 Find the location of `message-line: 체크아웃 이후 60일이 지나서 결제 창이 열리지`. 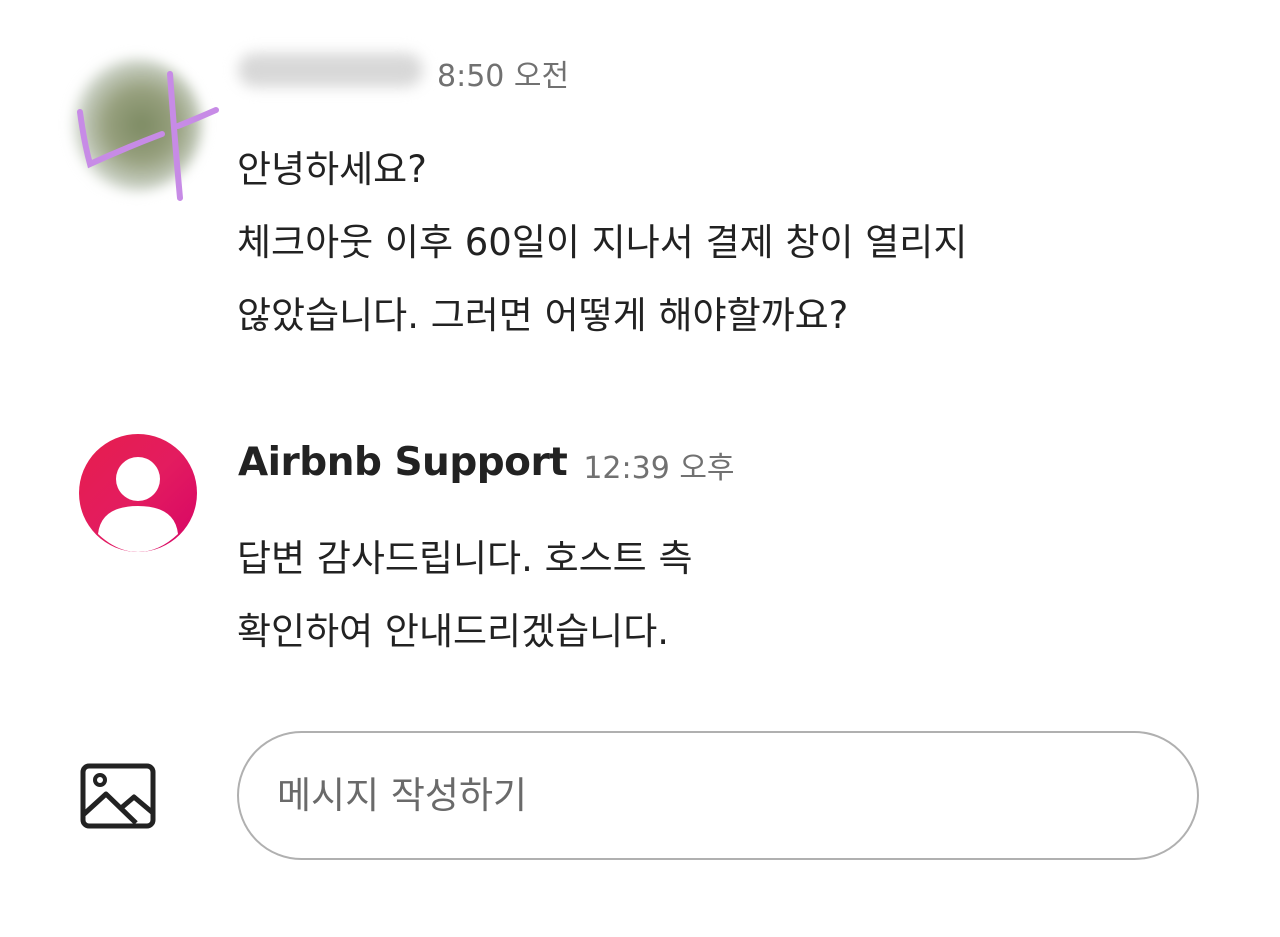

message-line: 체크아웃 이후 60일이 지나서 결제 창이 열리지 is located at coordinates (602, 242).